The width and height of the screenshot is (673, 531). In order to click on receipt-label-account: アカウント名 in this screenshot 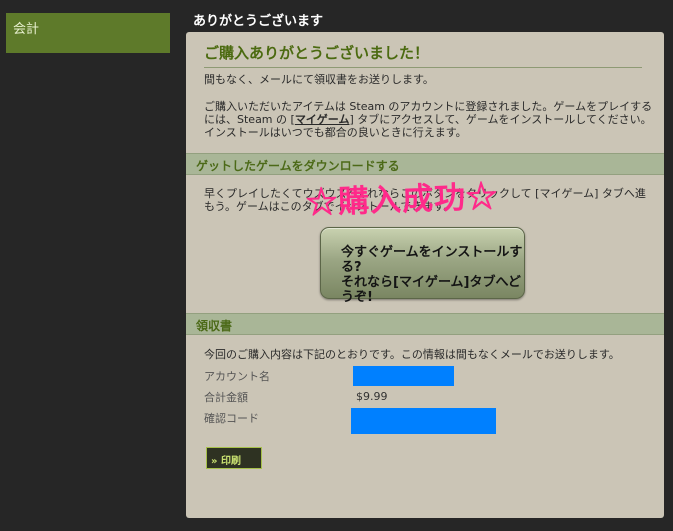, I will do `click(237, 376)`.